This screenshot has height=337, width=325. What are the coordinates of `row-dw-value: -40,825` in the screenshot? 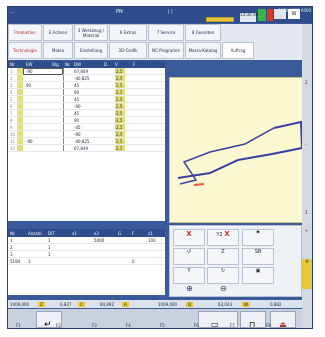 It's located at (82, 78).